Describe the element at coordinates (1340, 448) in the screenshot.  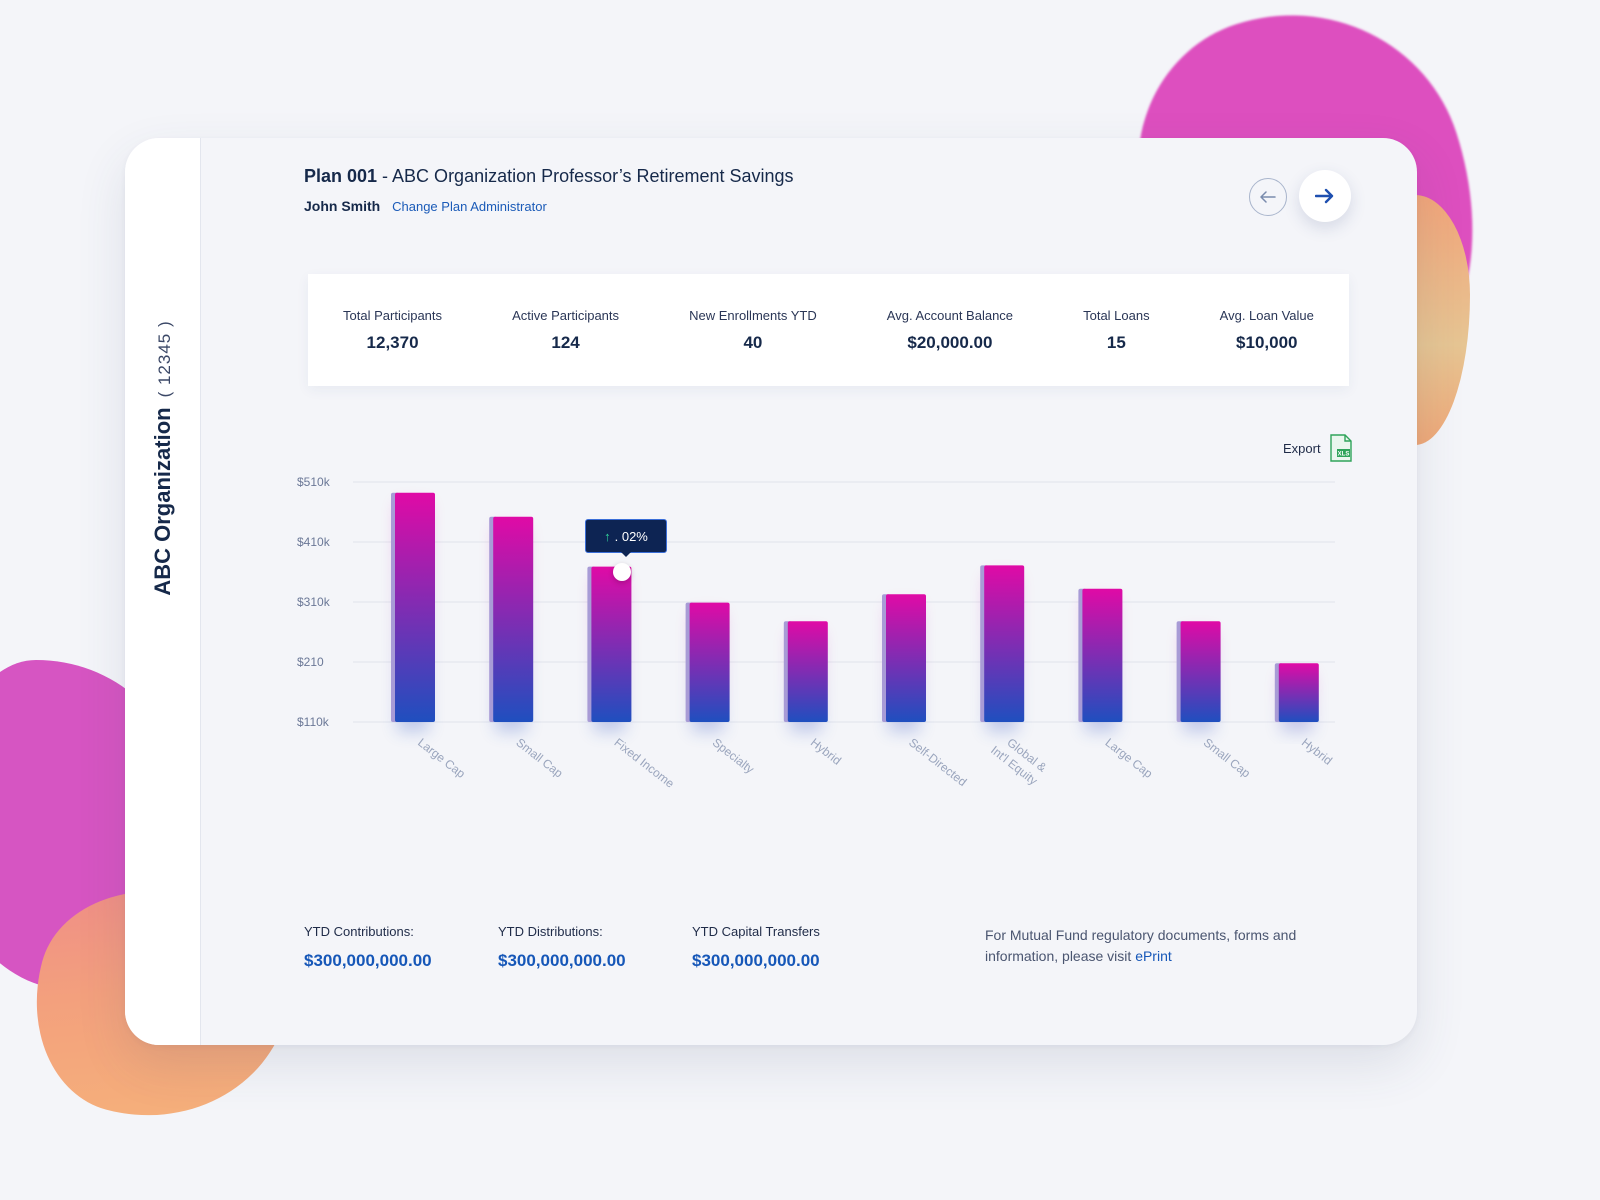
I see `xls-file-icon: XLS` at that location.